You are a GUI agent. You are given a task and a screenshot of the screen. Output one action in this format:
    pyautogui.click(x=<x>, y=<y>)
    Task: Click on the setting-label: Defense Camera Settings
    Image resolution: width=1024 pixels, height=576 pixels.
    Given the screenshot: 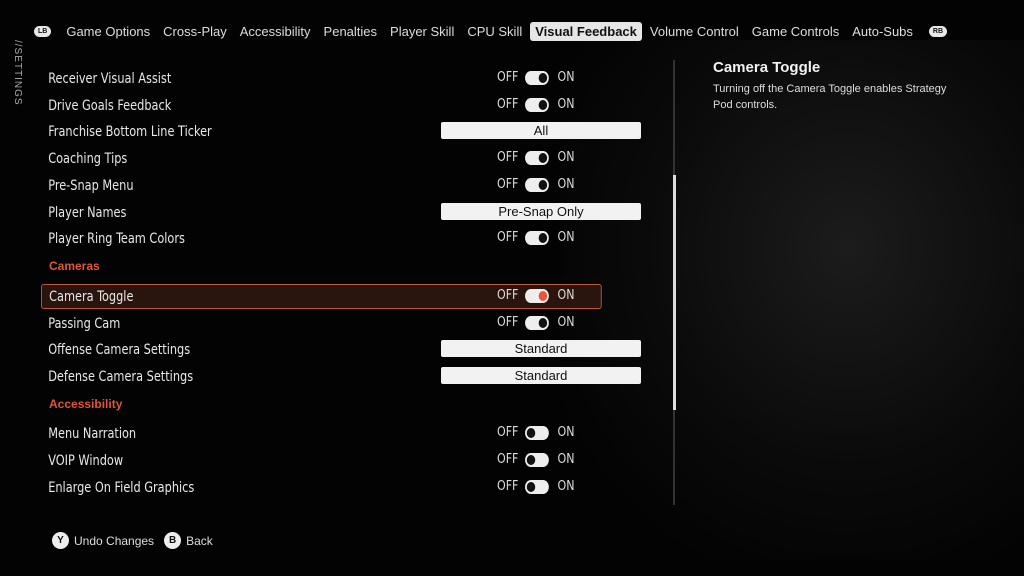 What is the action you would take?
    pyautogui.click(x=121, y=376)
    